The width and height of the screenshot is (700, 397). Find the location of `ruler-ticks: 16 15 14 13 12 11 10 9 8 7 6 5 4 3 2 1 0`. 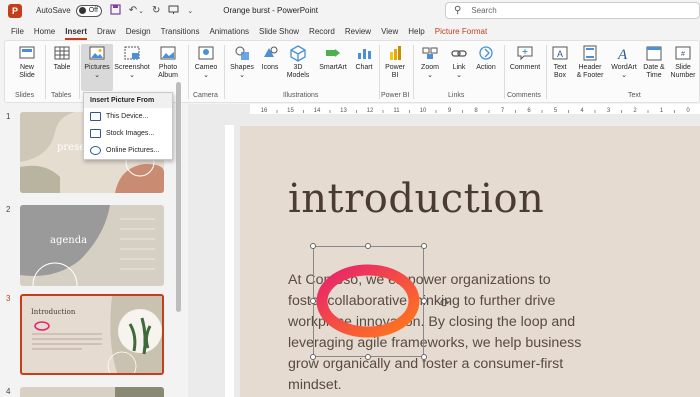

ruler-ticks: 16 15 14 13 12 11 10 9 8 7 6 5 4 3 2 1 0 is located at coordinates (476, 111).